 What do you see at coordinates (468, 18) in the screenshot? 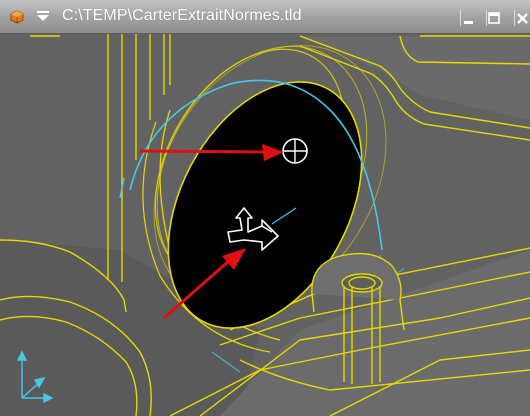
I see `minimize-icon` at bounding box center [468, 18].